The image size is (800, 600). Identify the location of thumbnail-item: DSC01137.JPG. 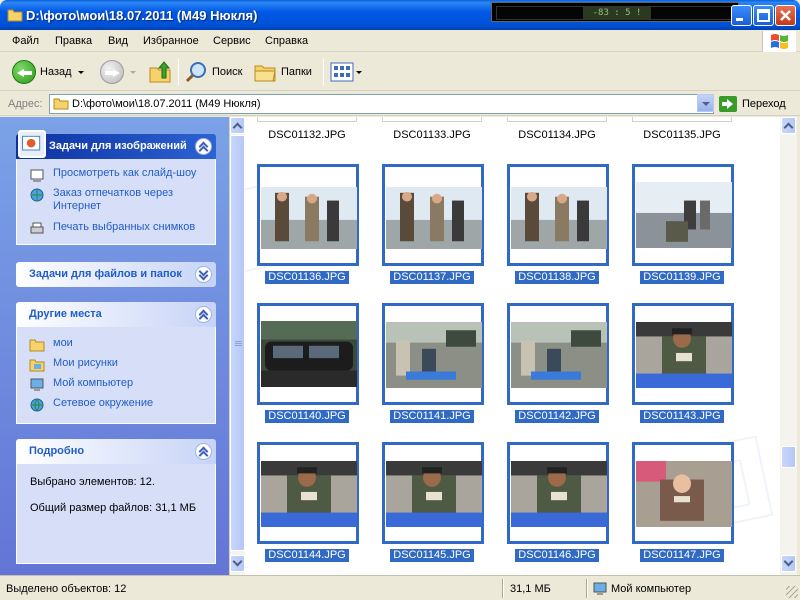
(433, 224).